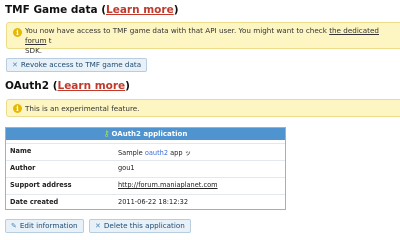 The image size is (400, 240). I want to click on oauth-notice: i This is an experimental feature., so click(203, 108).